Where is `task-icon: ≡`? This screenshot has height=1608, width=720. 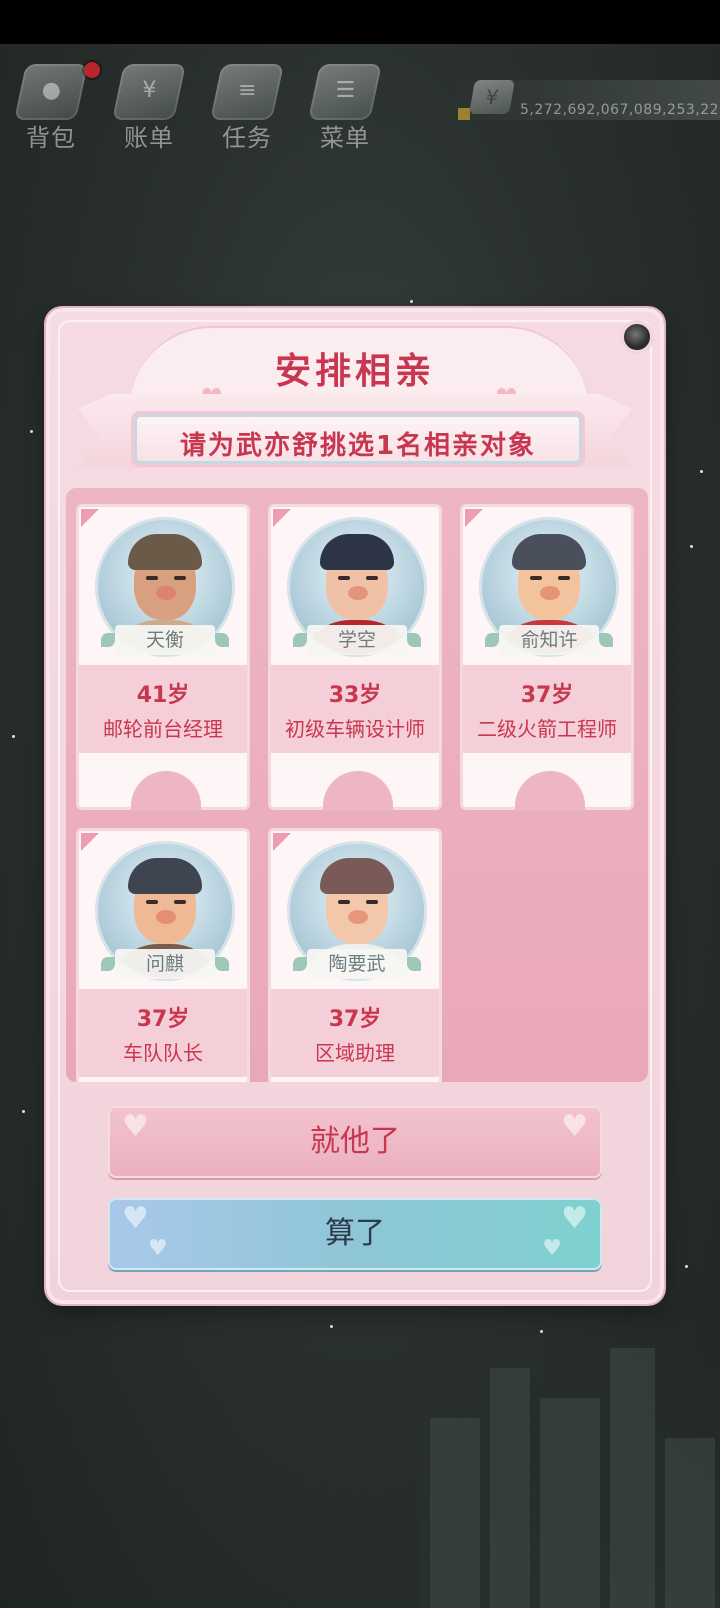 task-icon: ≡ is located at coordinates (247, 92).